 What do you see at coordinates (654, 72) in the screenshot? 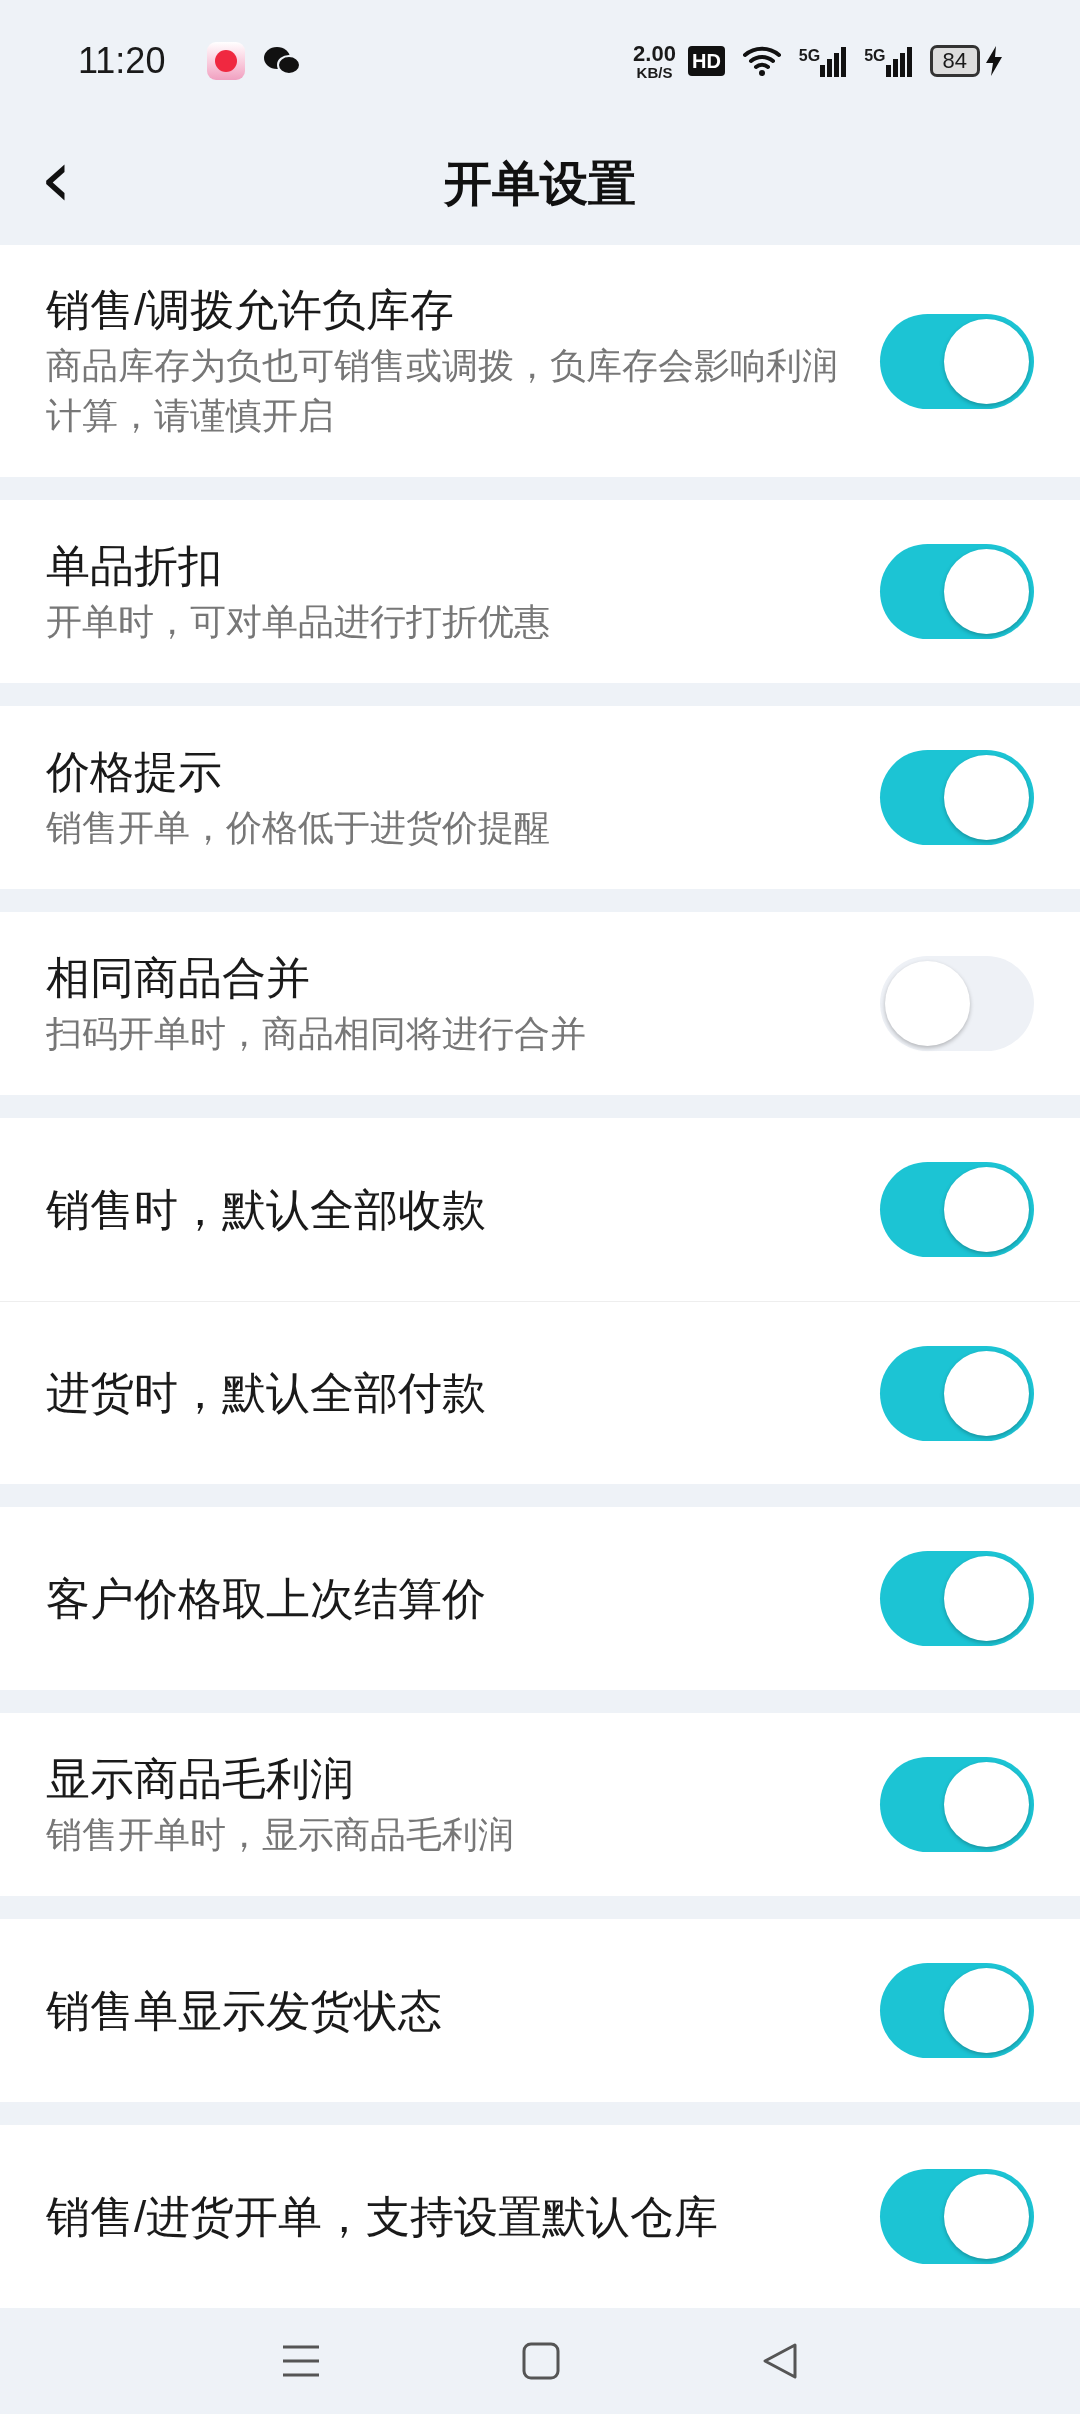
I see `speed-unit: KB/S` at bounding box center [654, 72].